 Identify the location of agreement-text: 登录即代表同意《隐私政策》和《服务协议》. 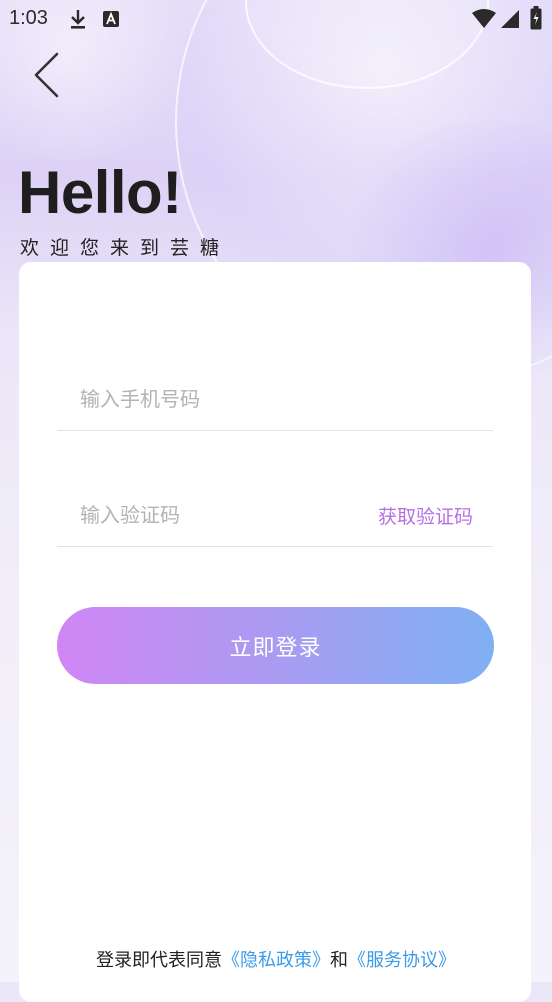
(276, 959).